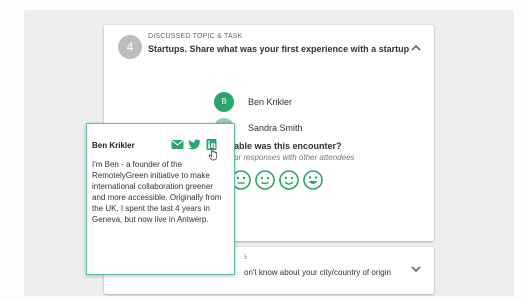  What do you see at coordinates (270, 102) in the screenshot?
I see `attendee-name: Ben Krikler` at bounding box center [270, 102].